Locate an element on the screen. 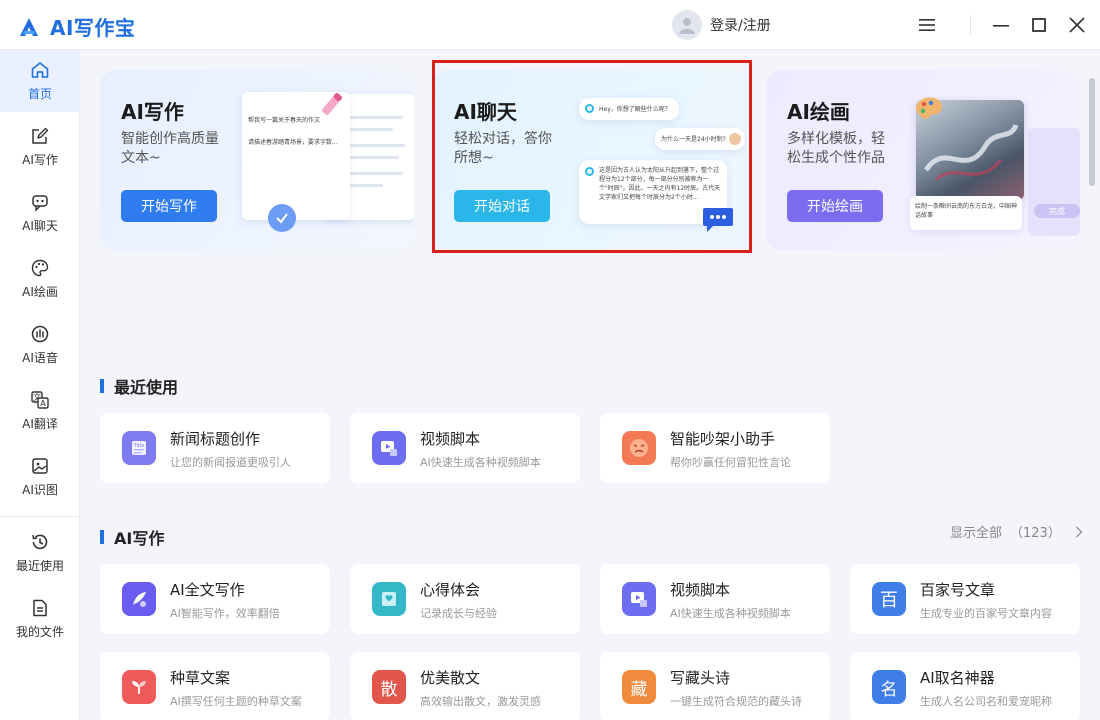 The image size is (1100, 720). done-badge: 完成 is located at coordinates (1057, 211).